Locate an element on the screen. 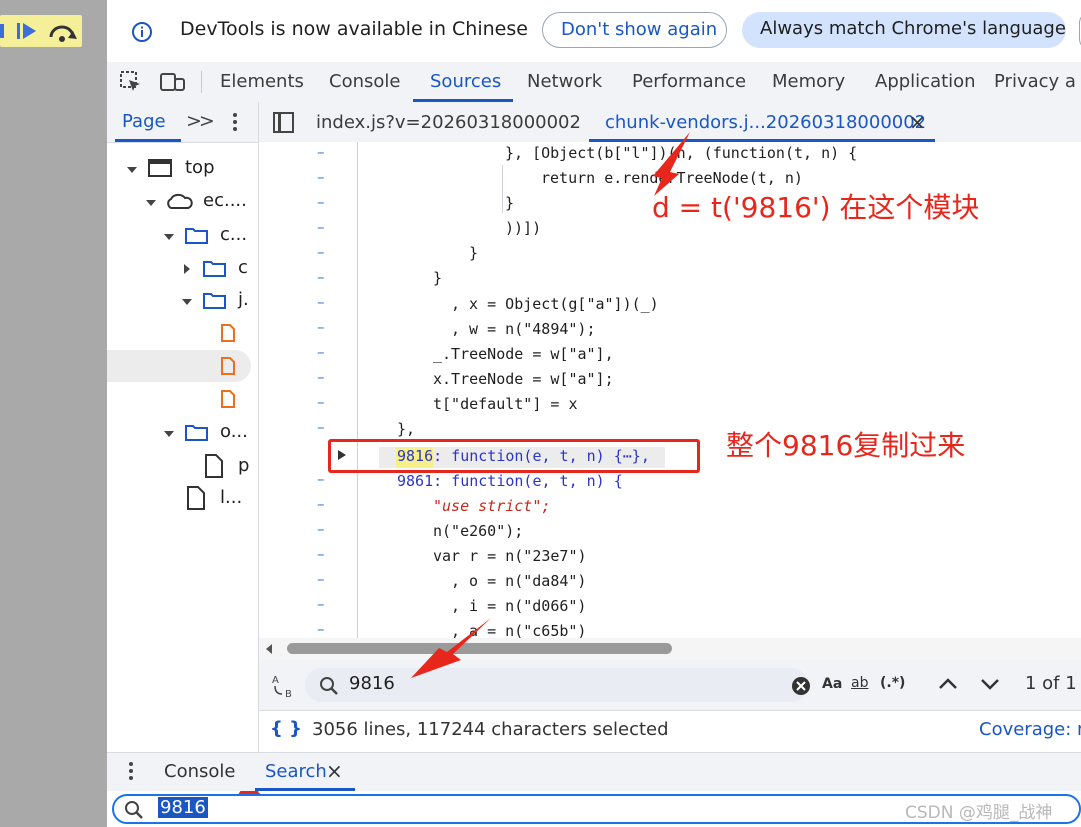 This screenshot has height=827, width=1081. file-tab-index-js: index.js?v=20260318000002 is located at coordinates (448, 122).